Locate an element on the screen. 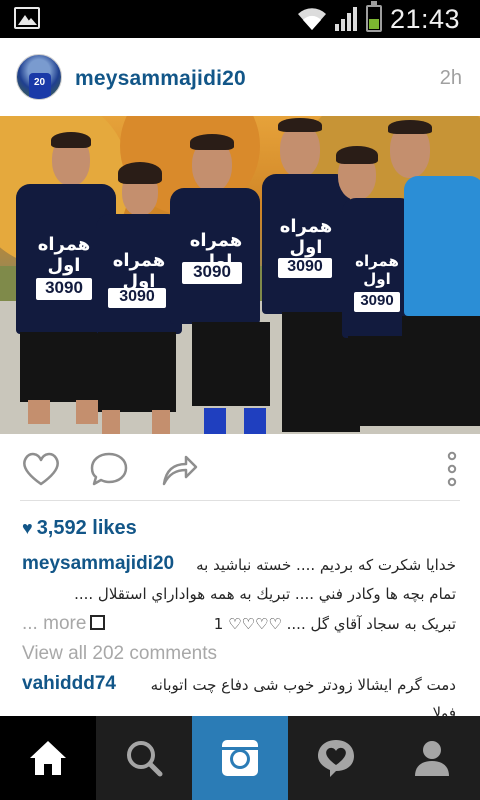  camera-icon is located at coordinates (240, 758).